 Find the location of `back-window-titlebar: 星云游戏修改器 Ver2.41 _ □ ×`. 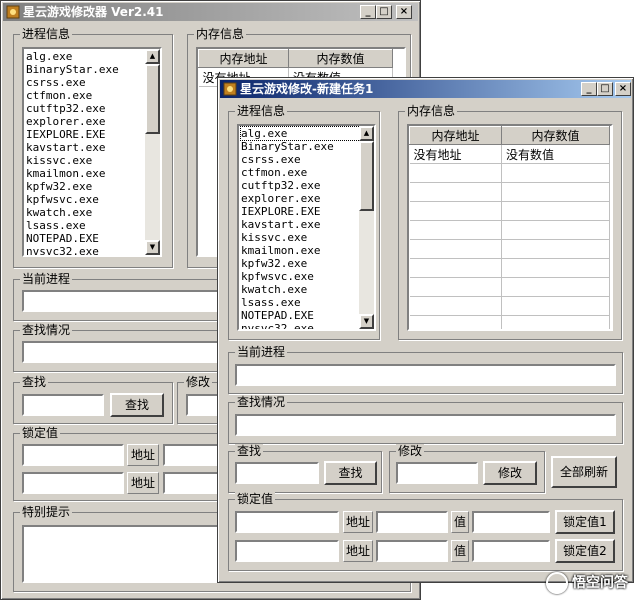

back-window-titlebar: 星云游戏修改器 Ver2.41 _ □ × is located at coordinates (210, 12).